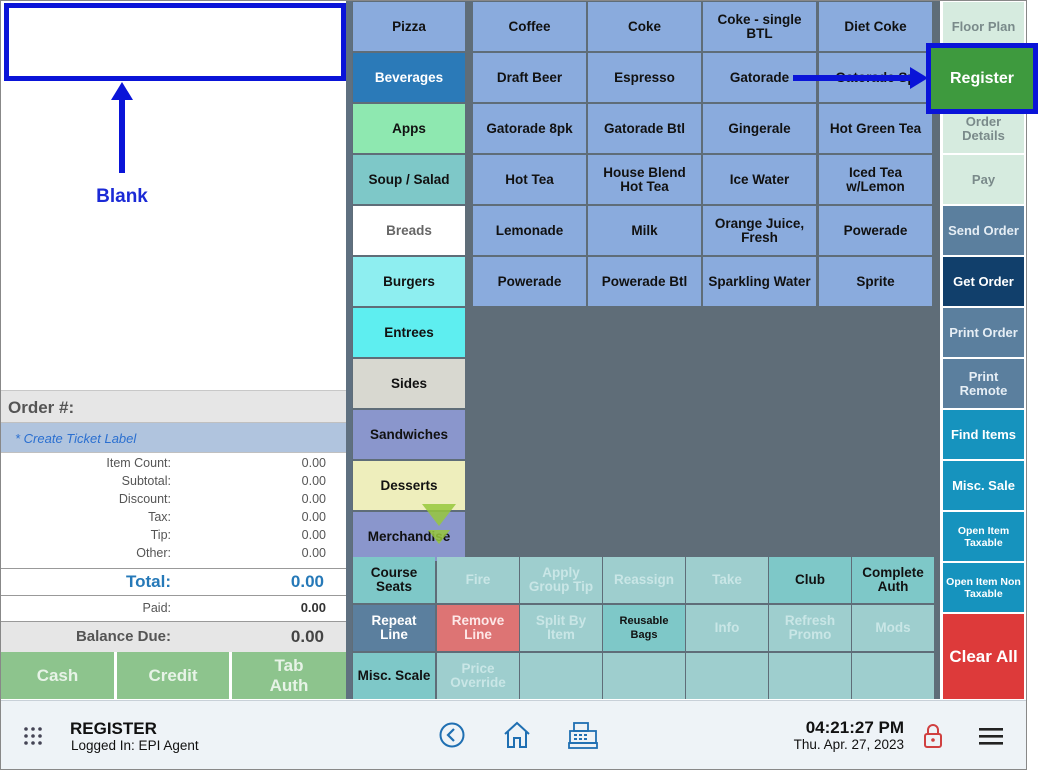  Describe the element at coordinates (174, 675) in the screenshot. I see `credit-button: Credit` at that location.